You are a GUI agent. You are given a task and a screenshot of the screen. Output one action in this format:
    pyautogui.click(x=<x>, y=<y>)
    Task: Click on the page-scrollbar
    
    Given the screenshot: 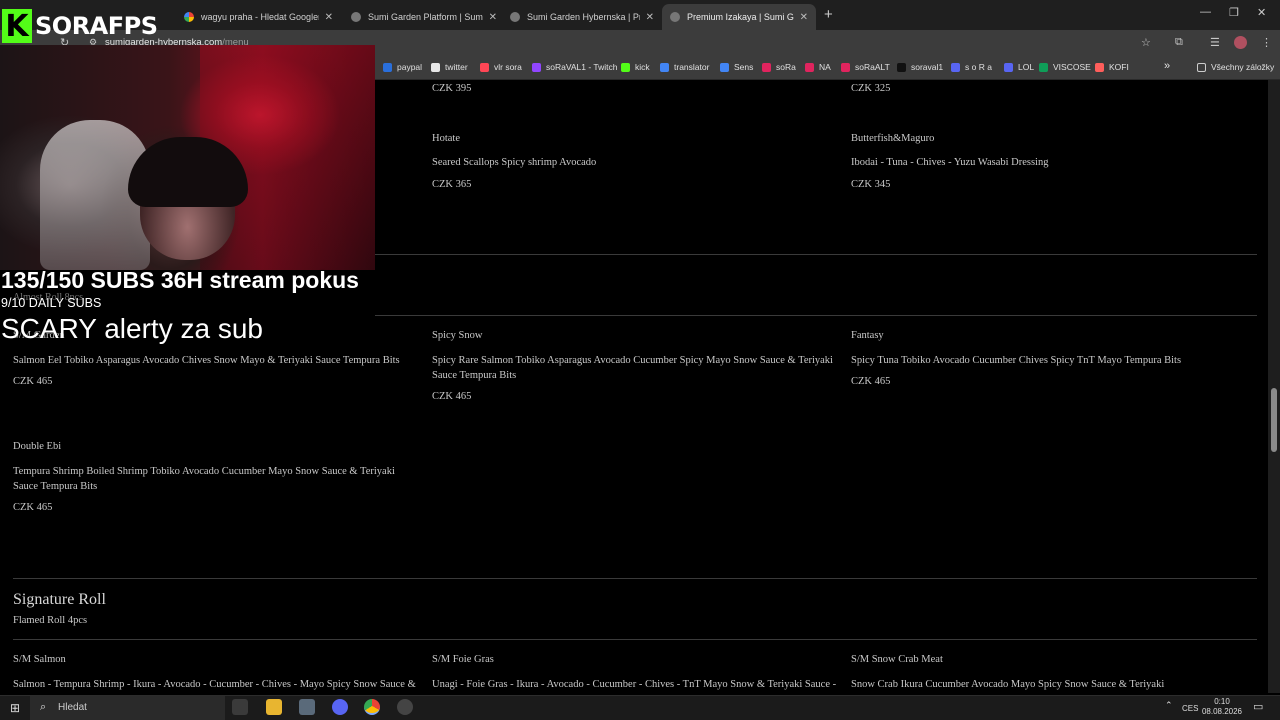 What is the action you would take?
    pyautogui.click(x=1274, y=386)
    